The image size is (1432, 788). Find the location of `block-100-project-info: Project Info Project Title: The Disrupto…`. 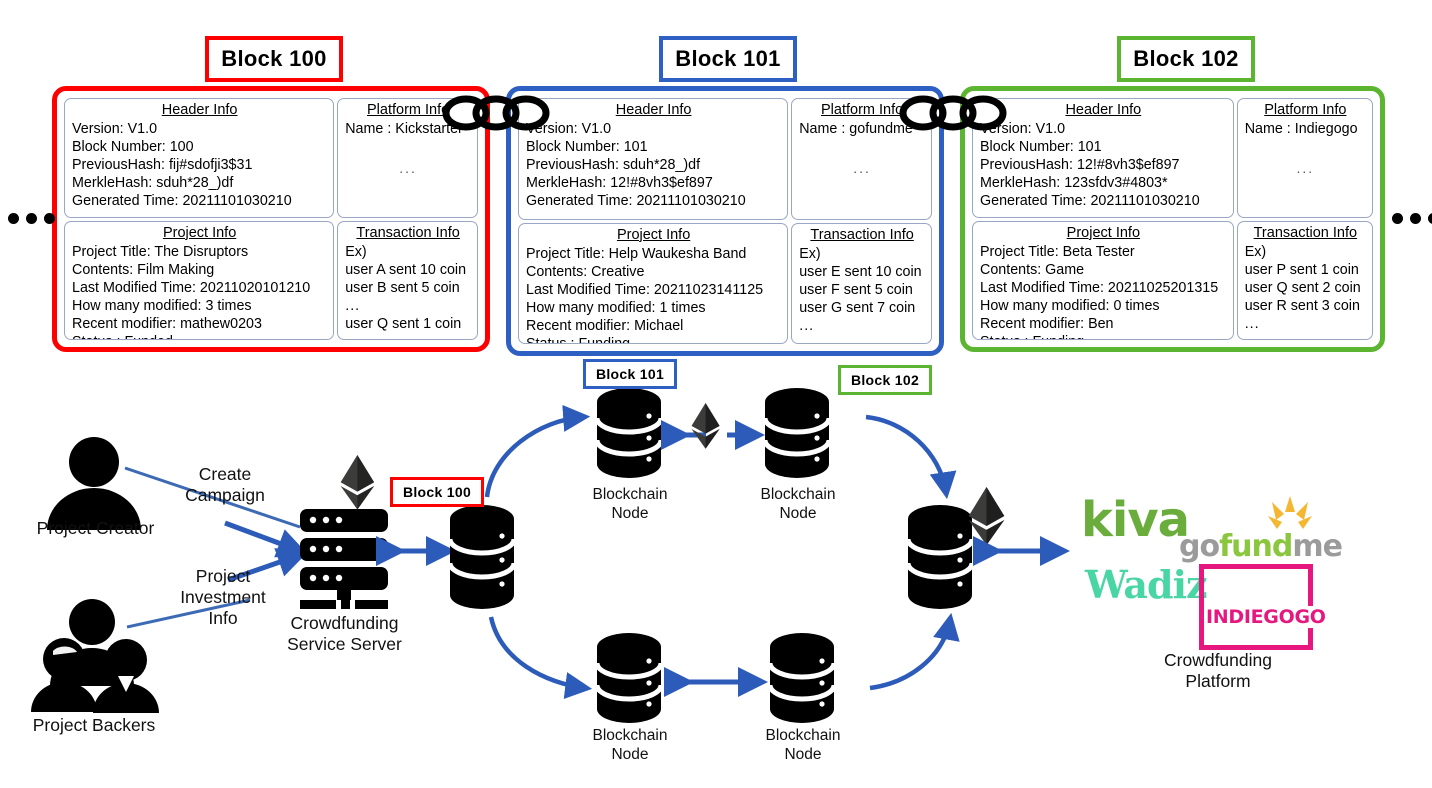

block-100-project-info: Project Info Project Title: The Disrupto… is located at coordinates (199, 280).